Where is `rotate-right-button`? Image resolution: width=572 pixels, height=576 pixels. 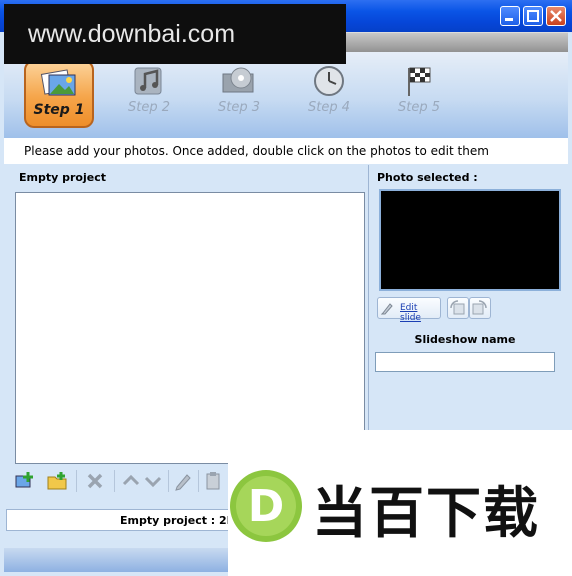 rotate-right-button is located at coordinates (480, 308).